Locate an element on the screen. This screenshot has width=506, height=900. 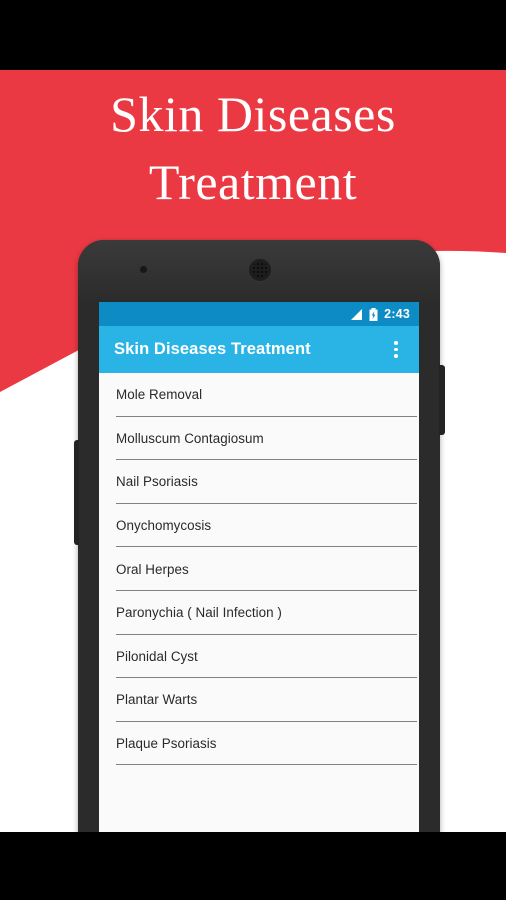
list-item: Plaque Psoriasis is located at coordinates (259, 743).